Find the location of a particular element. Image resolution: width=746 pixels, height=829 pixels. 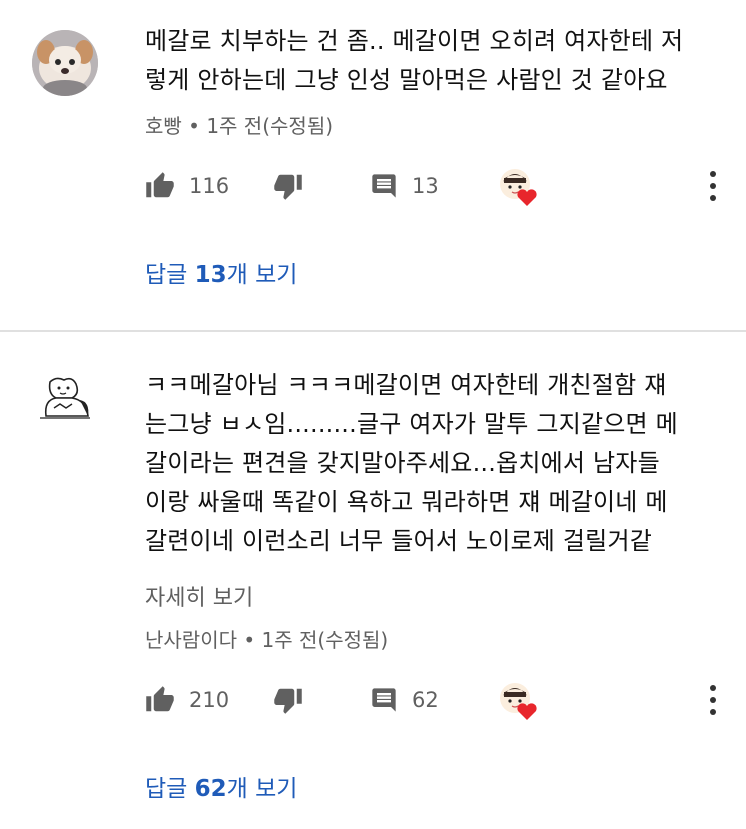

view-replies-count: 62 is located at coordinates (210, 789).